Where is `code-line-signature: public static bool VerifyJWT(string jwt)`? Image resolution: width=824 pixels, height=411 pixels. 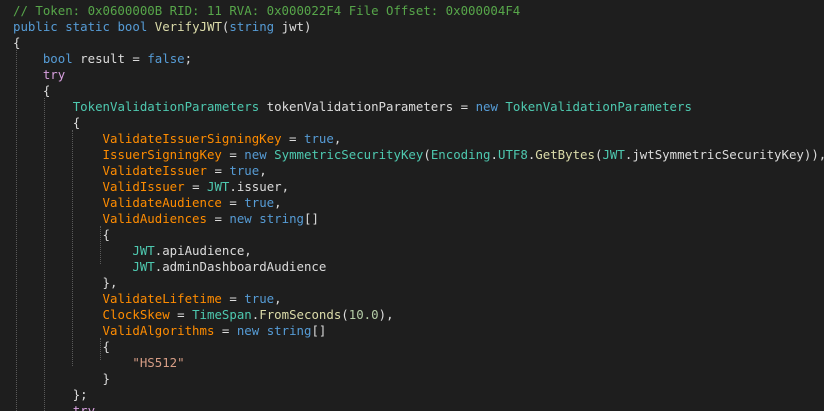 code-line-signature: public static bool VerifyJWT(string jwt) is located at coordinates (162, 27).